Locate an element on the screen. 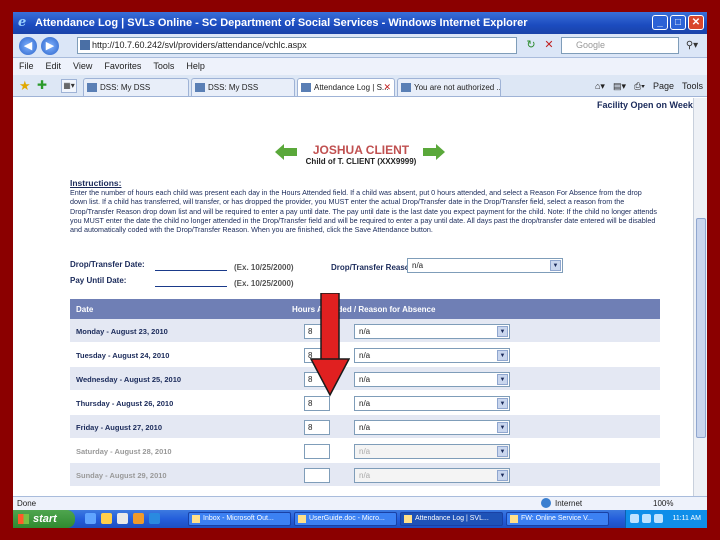  command-bar: ⌂▾ ▤▾ ⎙▾ Page Tools is located at coordinates (649, 86).